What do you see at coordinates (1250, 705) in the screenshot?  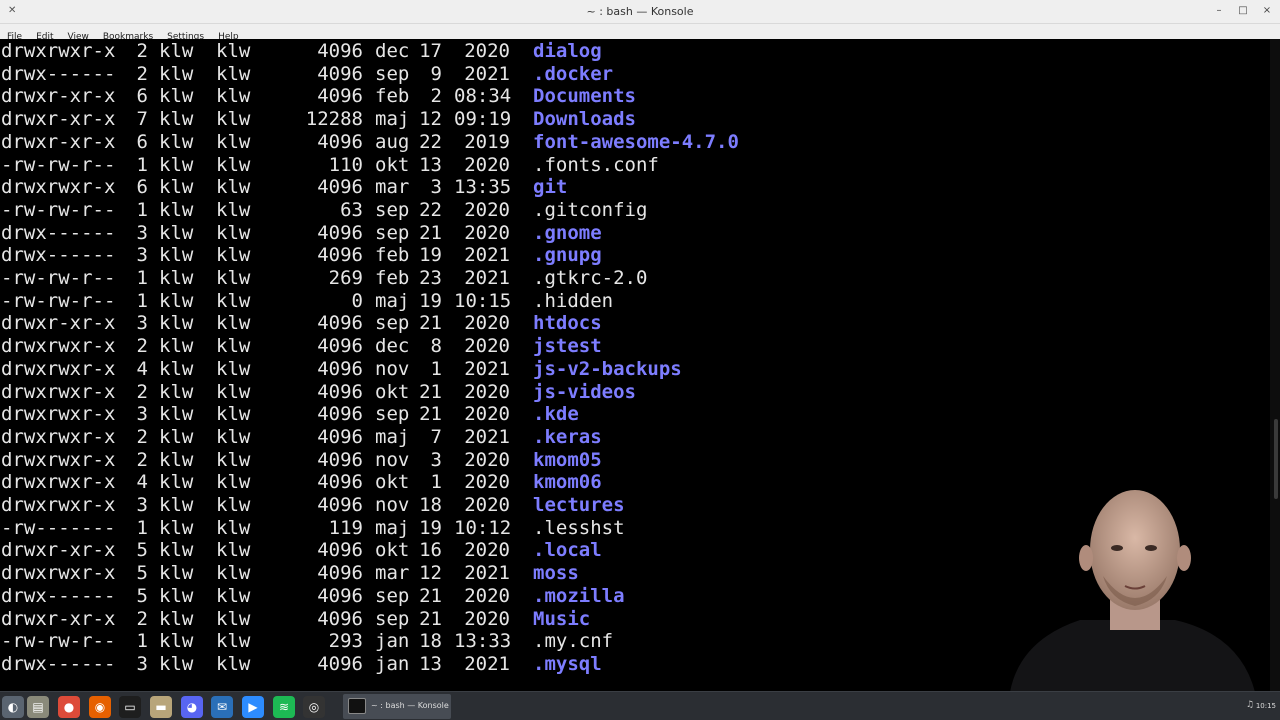 I see `volume-icon: ♫` at bounding box center [1250, 705].